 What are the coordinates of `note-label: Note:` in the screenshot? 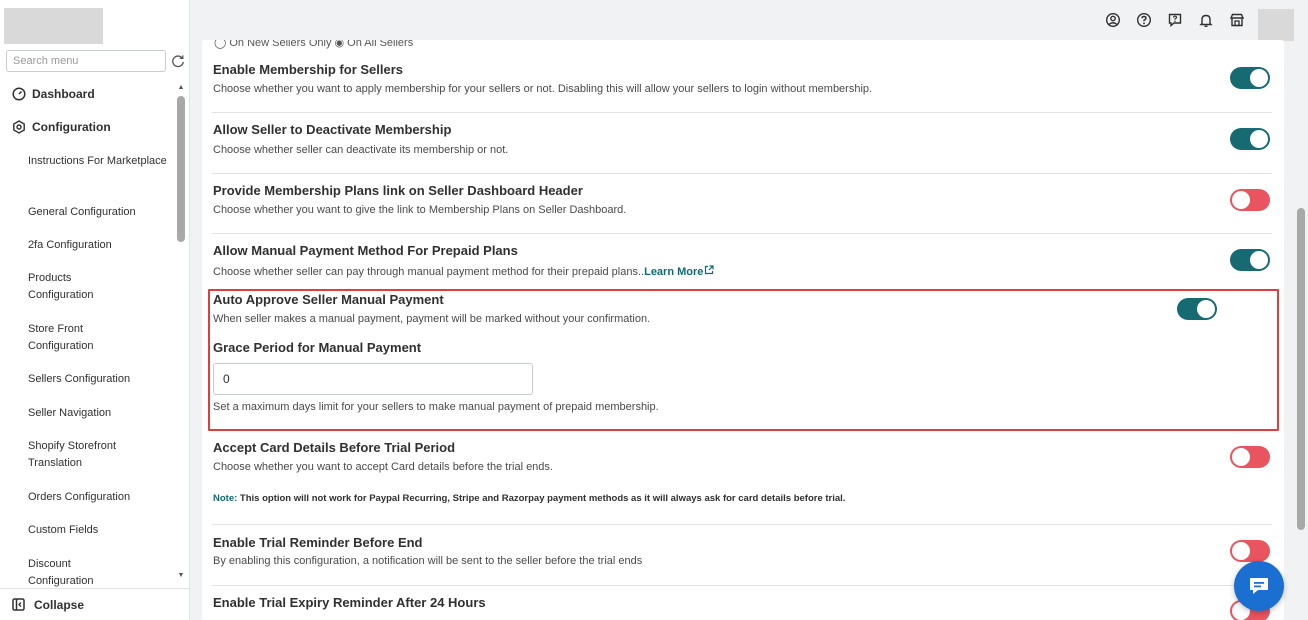 It's located at (225, 498).